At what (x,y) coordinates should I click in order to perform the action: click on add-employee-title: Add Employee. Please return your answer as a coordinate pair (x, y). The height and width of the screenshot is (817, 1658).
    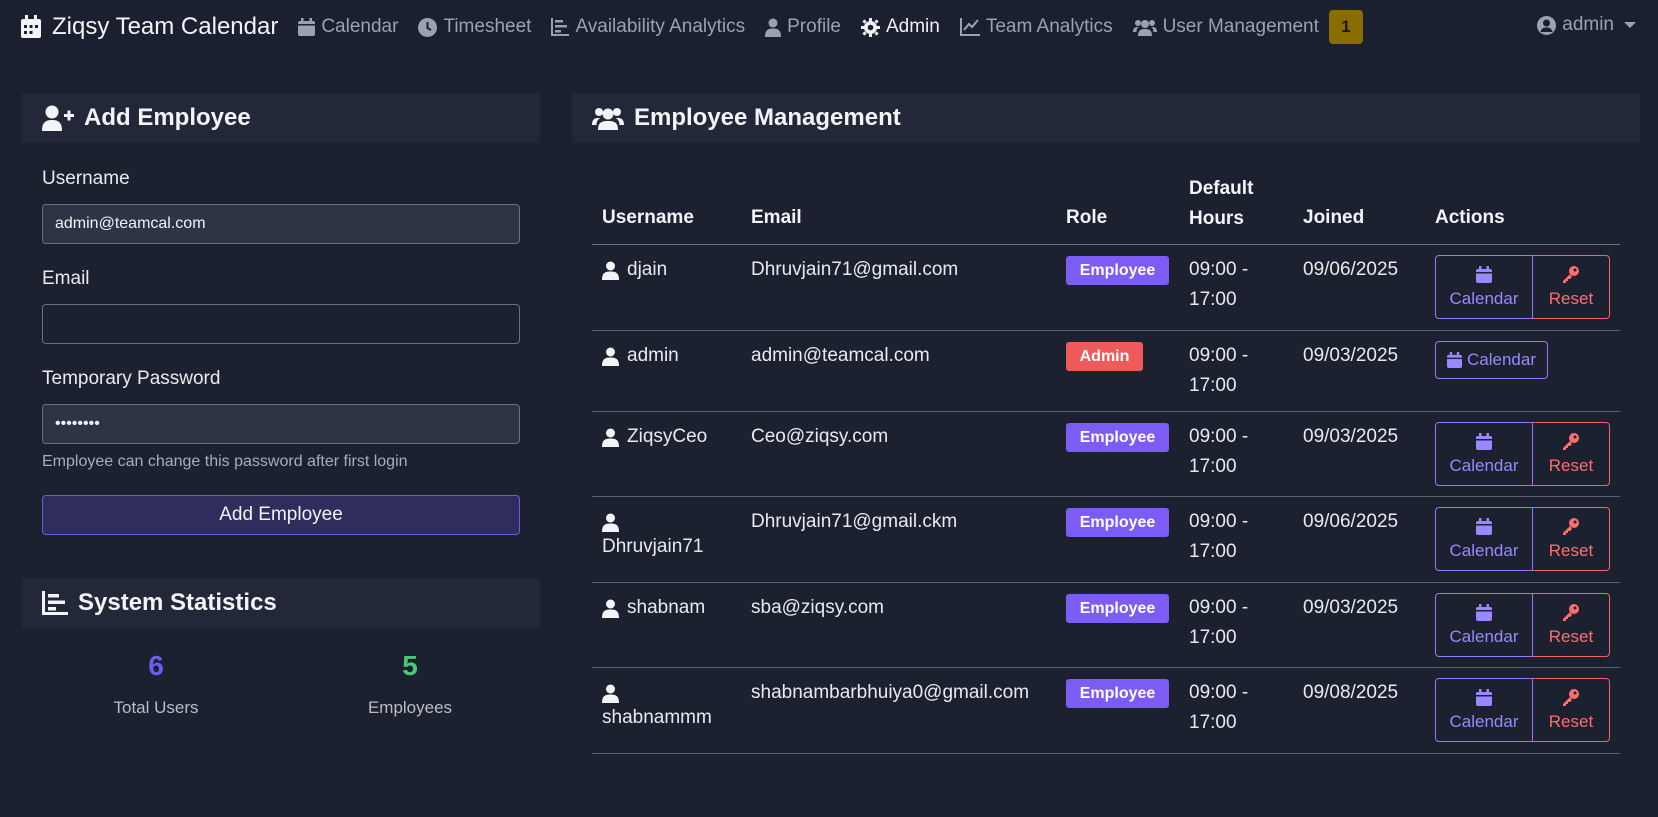
    Looking at the image, I should click on (167, 117).